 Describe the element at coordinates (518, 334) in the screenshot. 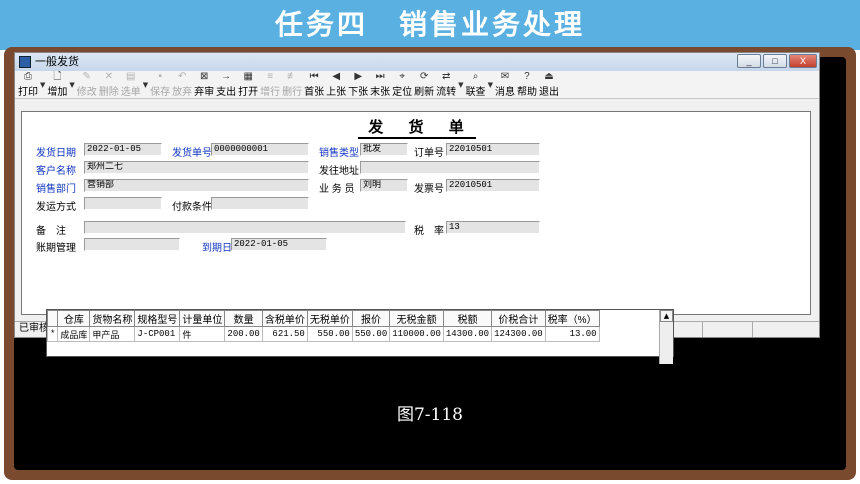

I see `grid-cell: 124300.00` at that location.